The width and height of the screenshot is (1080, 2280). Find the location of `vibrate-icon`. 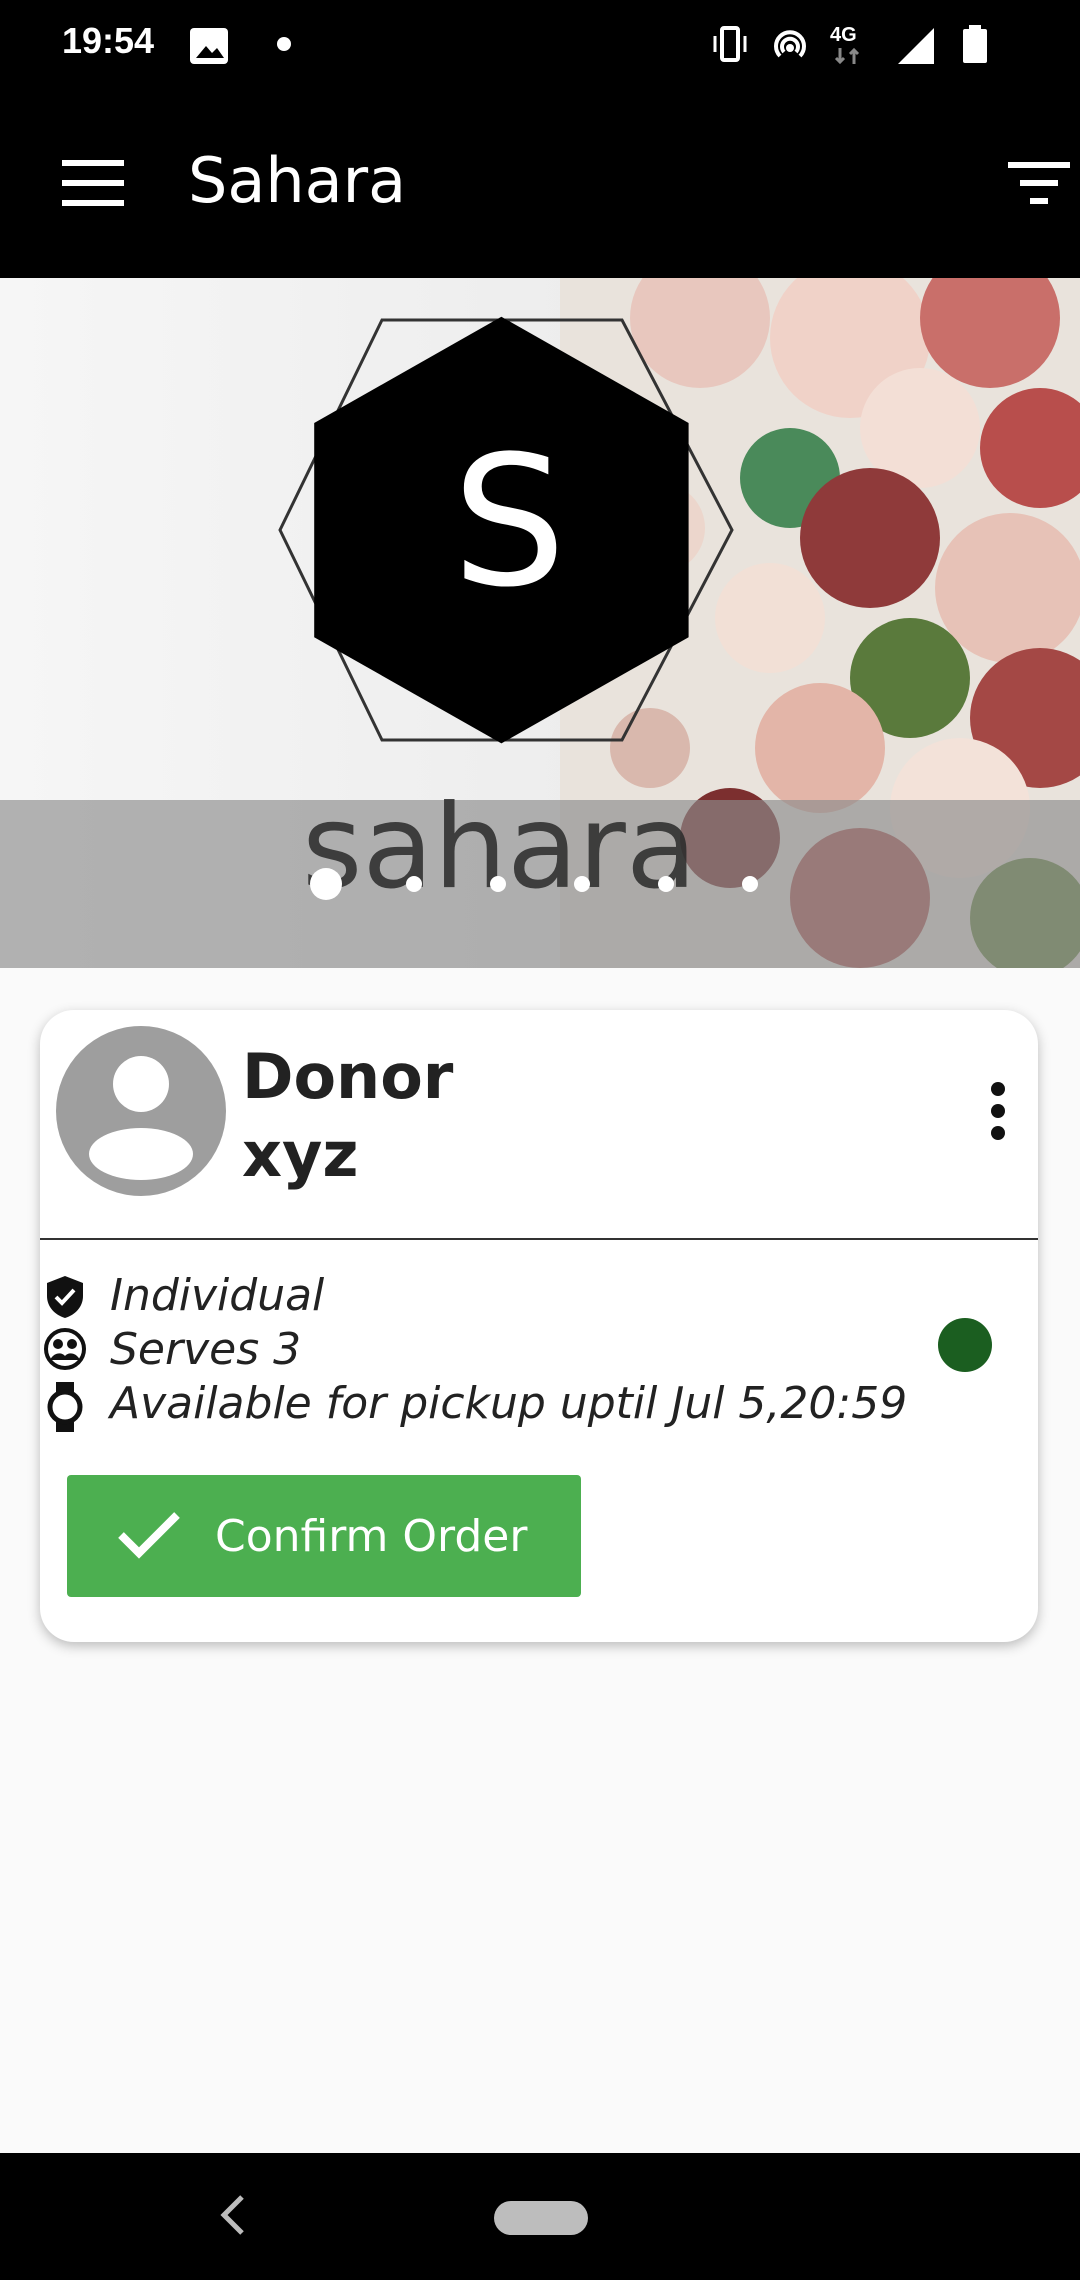

vibrate-icon is located at coordinates (730, 44).